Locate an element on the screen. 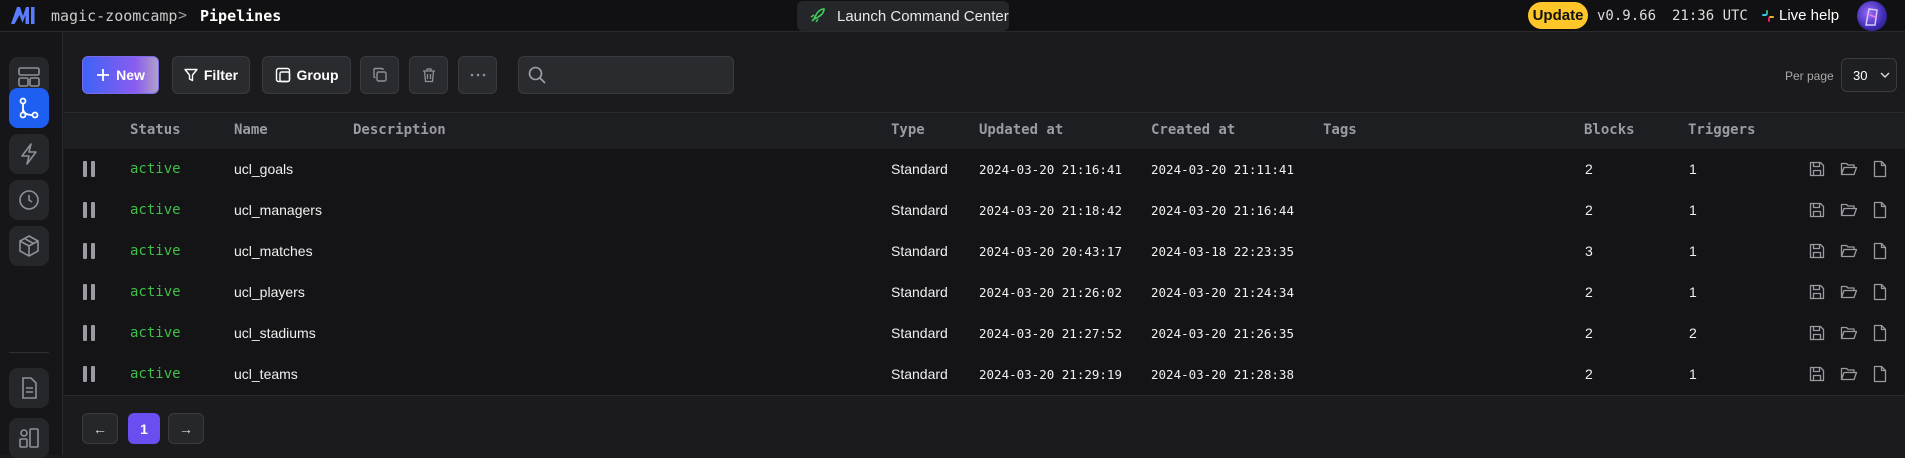 Image resolution: width=1905 pixels, height=458 pixels. column-header-triggers: Triggers is located at coordinates (1721, 130).